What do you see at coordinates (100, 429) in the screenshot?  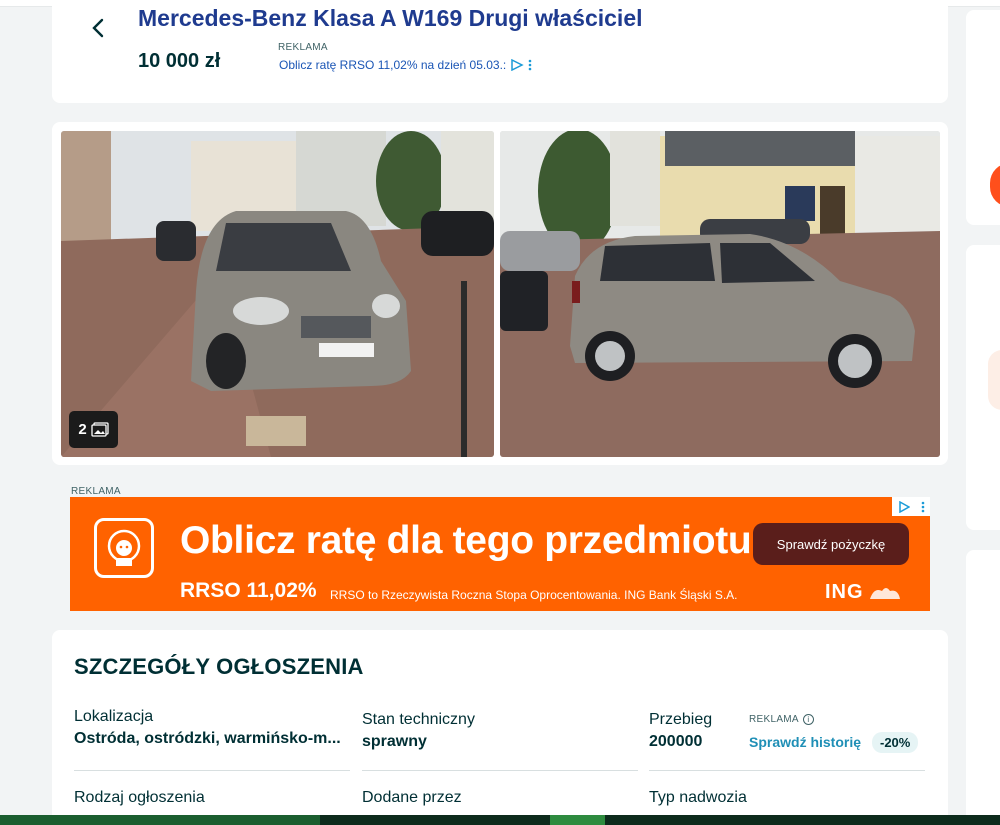 I see `photos-icon` at bounding box center [100, 429].